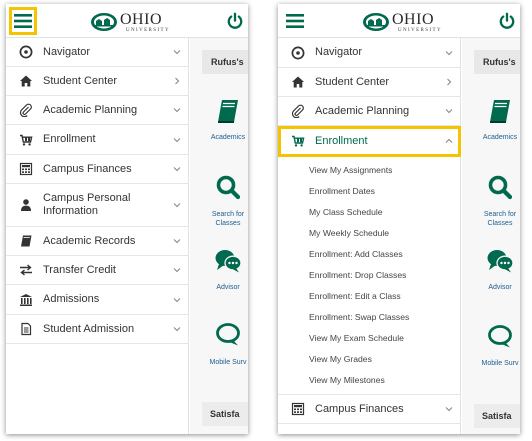  What do you see at coordinates (369, 296) in the screenshot?
I see `submenu-item-edit-a-class: Enrollment: Edit a Class` at bounding box center [369, 296].